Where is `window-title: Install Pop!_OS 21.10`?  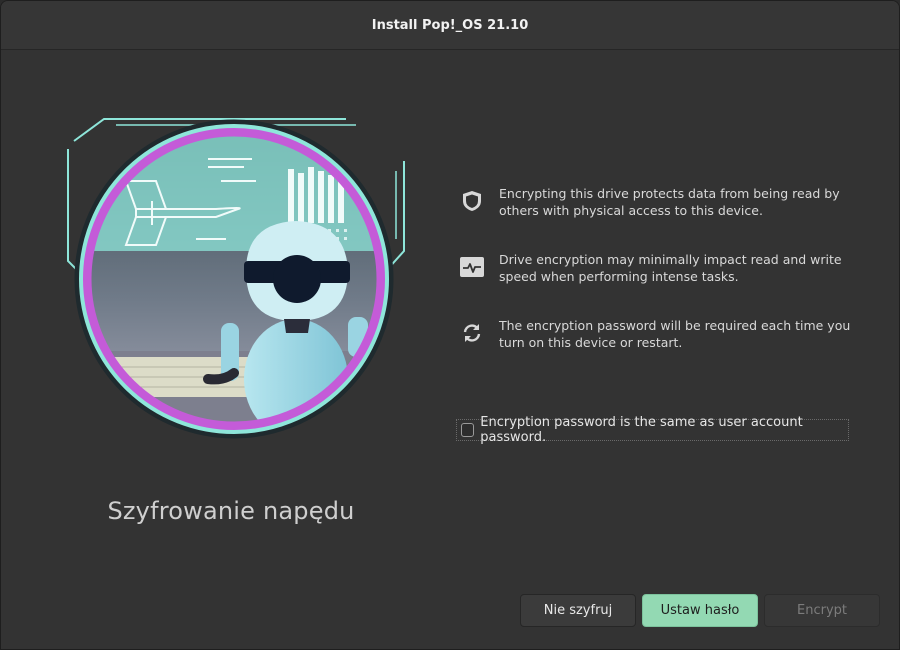 window-title: Install Pop!_OS 21.10 is located at coordinates (450, 25).